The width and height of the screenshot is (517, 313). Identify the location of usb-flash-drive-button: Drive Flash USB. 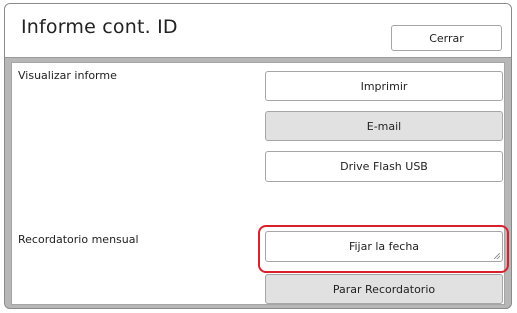
(384, 166).